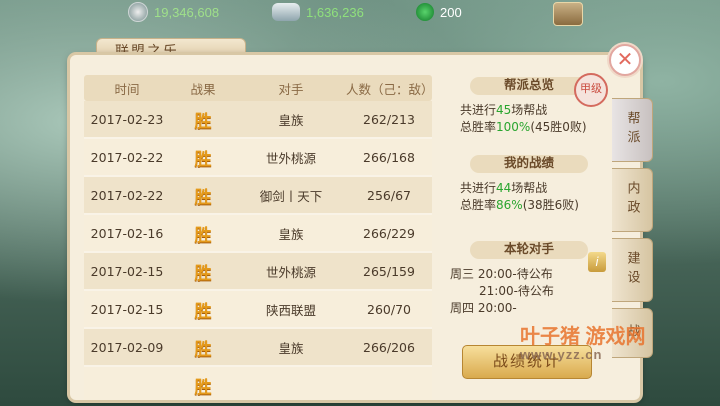 The height and width of the screenshot is (406, 720). I want to click on tab-guild: 帮派, so click(632, 130).